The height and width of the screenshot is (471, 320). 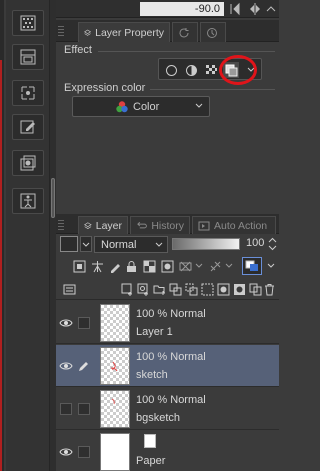 What do you see at coordinates (142, 224) in the screenshot?
I see `history-icon` at bounding box center [142, 224].